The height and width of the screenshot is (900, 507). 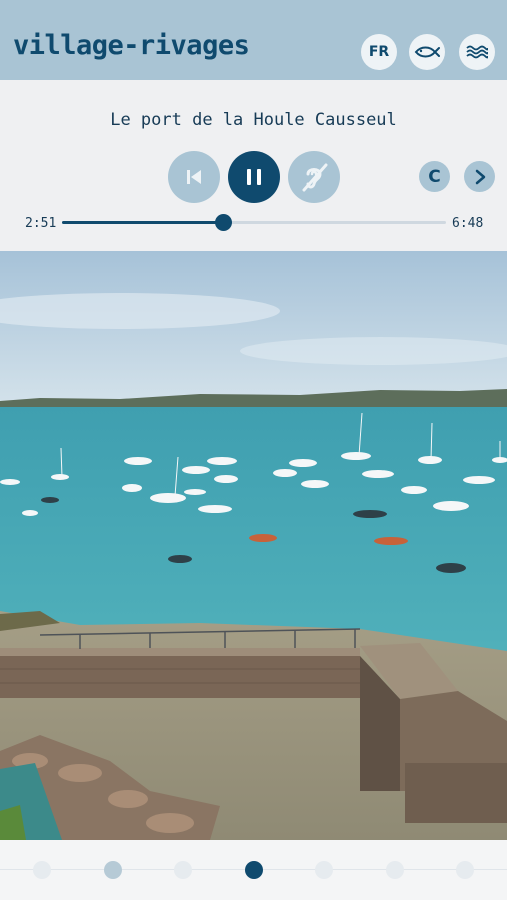 I want to click on page-indicator, so click(x=253, y=870).